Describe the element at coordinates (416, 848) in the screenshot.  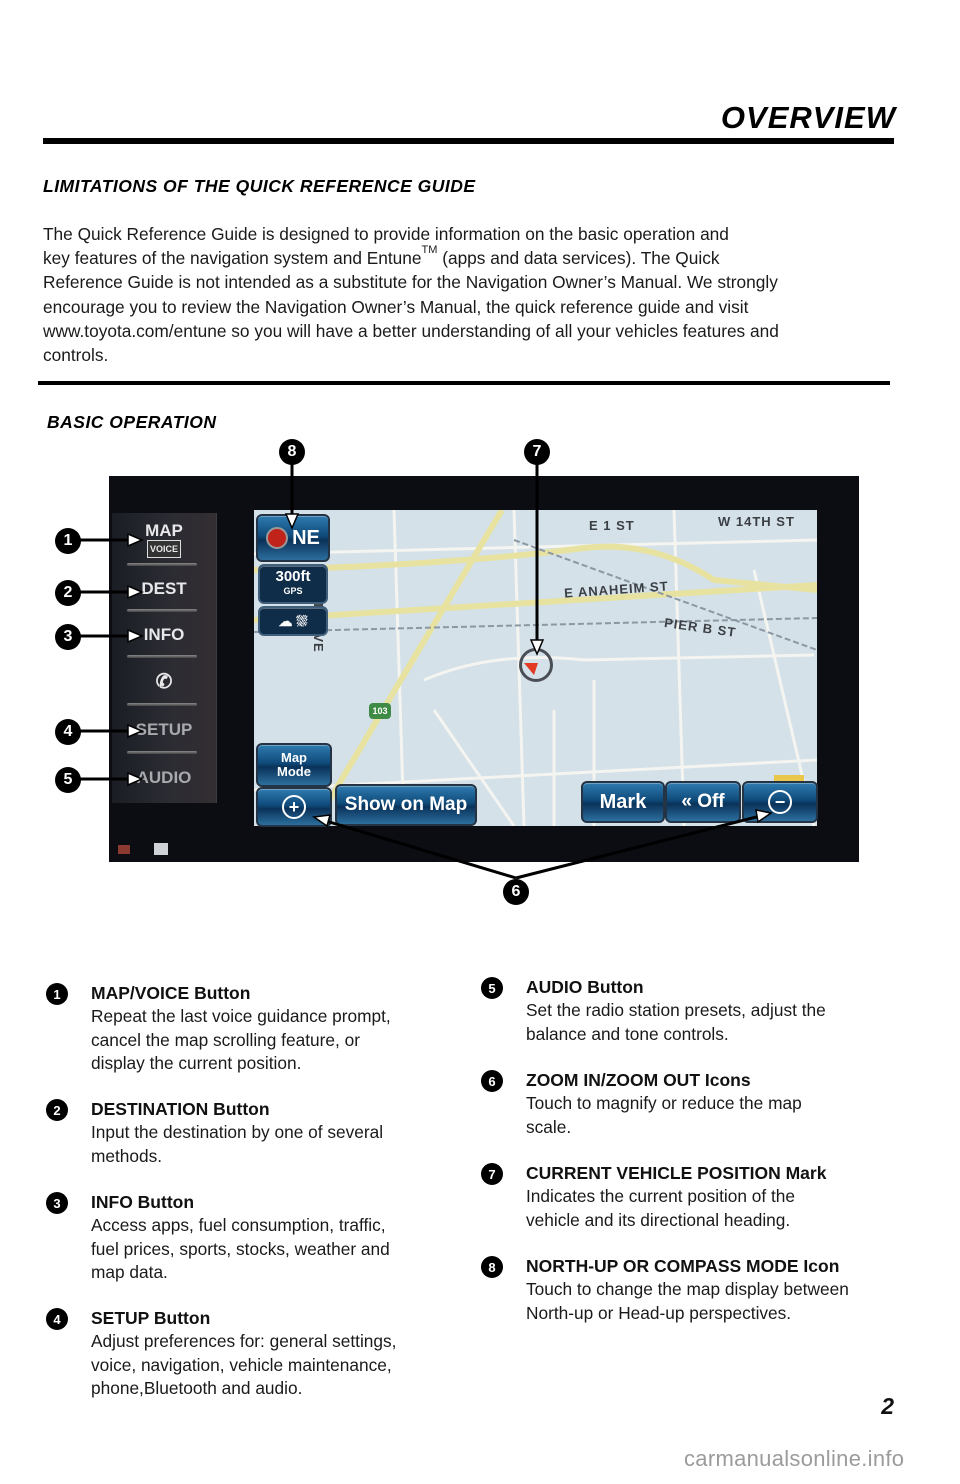
I see `callout-line-6a` at that location.